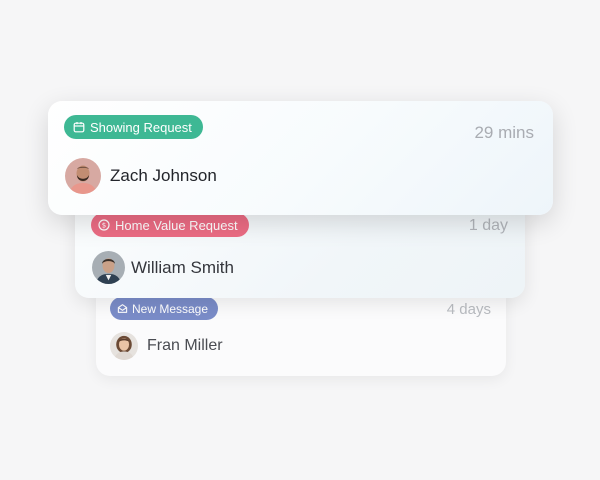 The height and width of the screenshot is (480, 600). Describe the element at coordinates (182, 267) in the screenshot. I see `contact-name: William Smith` at that location.